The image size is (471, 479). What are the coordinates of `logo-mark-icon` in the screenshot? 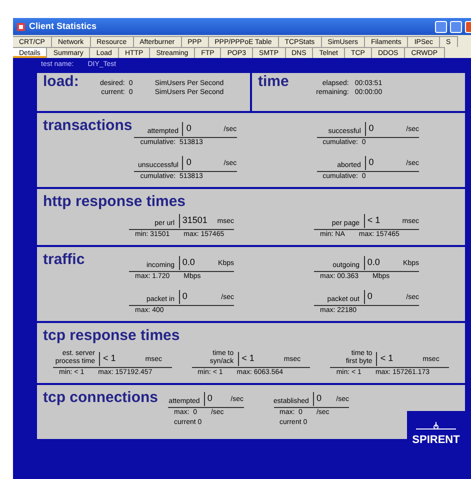 It's located at (436, 427).